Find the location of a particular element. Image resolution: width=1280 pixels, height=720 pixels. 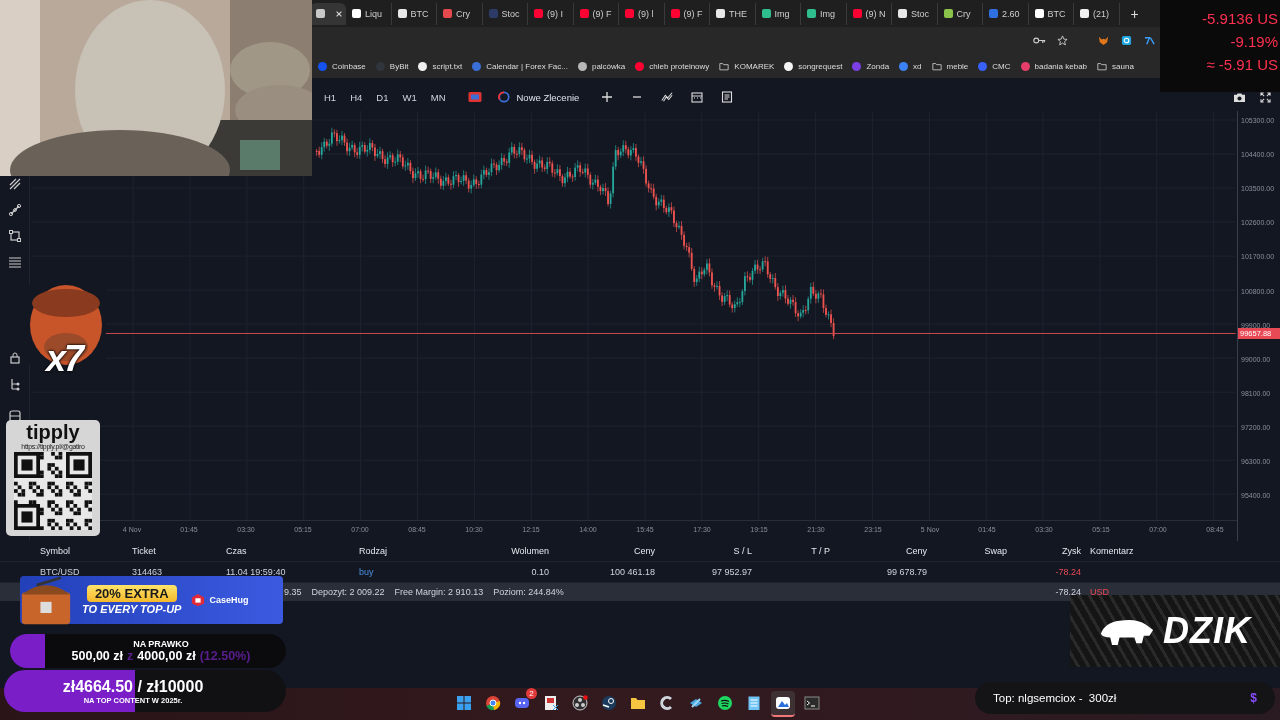

table-cell-text: 97 952.97 is located at coordinates (731, 572).